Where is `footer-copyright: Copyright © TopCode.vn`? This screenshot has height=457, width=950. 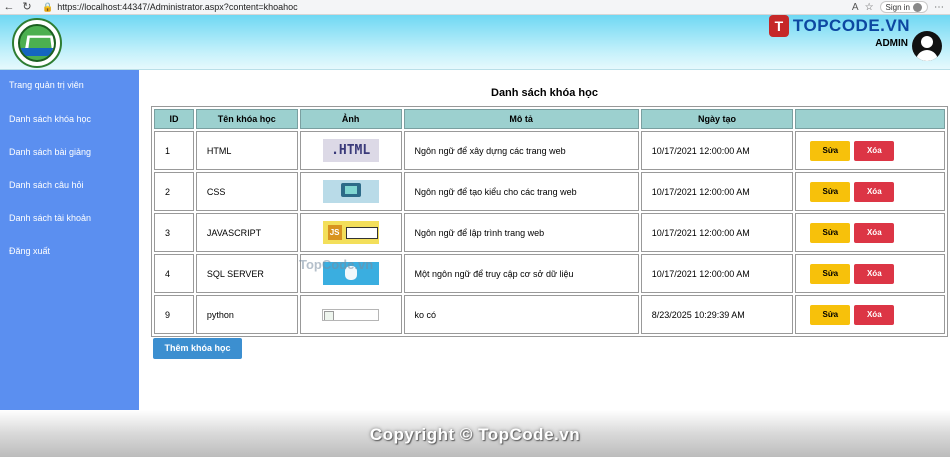 footer-copyright: Copyright © TopCode.vn is located at coordinates (475, 434).